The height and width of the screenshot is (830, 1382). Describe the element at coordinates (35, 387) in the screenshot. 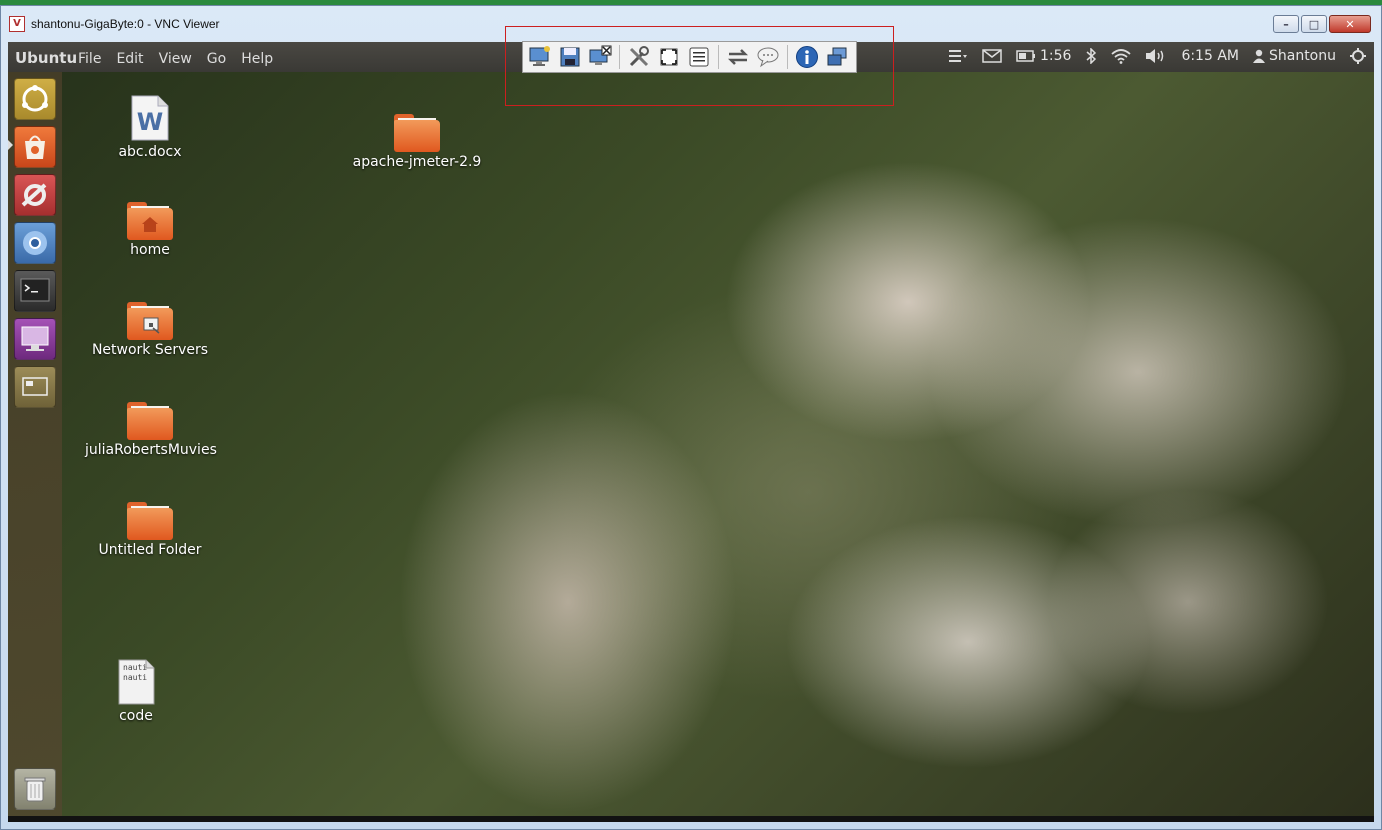

I see `workspace-switcher-icon` at that location.